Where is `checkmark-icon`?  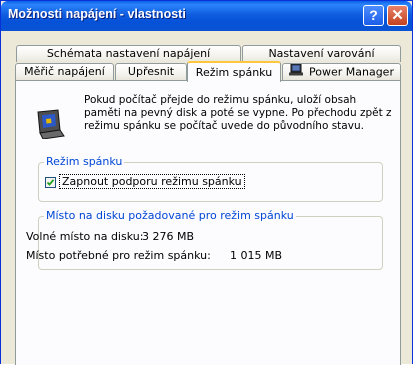
checkmark-icon is located at coordinates (50, 182).